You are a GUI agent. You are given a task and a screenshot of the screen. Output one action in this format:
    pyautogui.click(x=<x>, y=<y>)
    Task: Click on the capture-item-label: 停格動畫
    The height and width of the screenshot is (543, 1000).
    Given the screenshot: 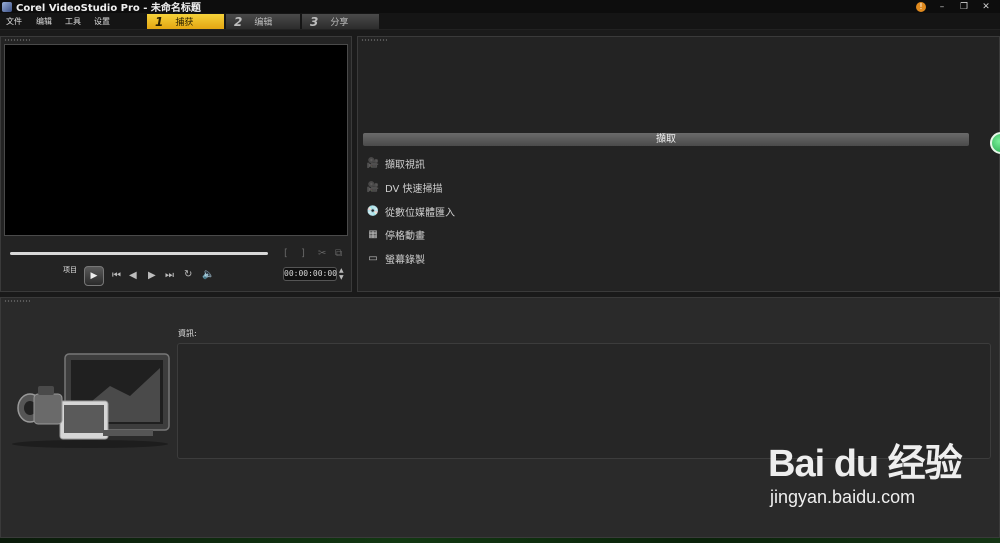 What is the action you would take?
    pyautogui.click(x=405, y=236)
    